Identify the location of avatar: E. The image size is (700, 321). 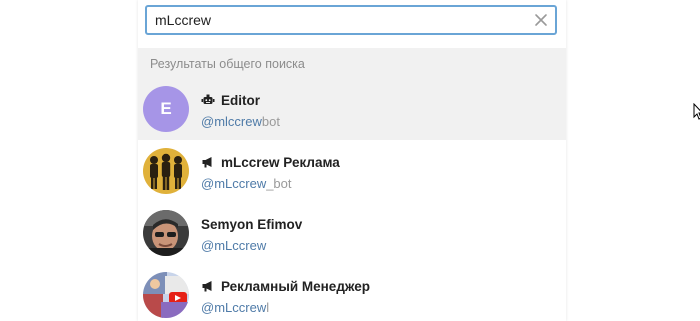
(166, 109).